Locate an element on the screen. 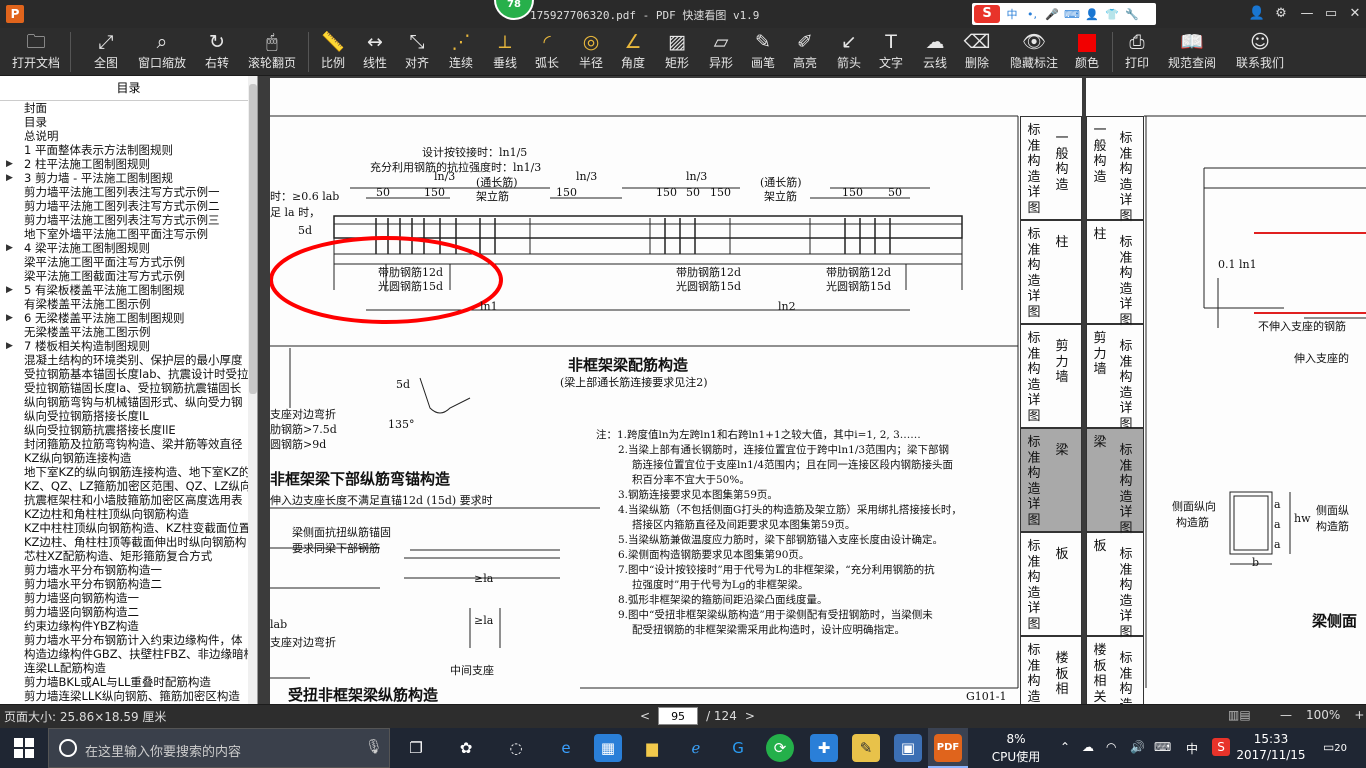 The width and height of the screenshot is (1366, 768). toc-item: KZ边柱和角柱柱顶纵向钢筋构造 is located at coordinates (128, 514).